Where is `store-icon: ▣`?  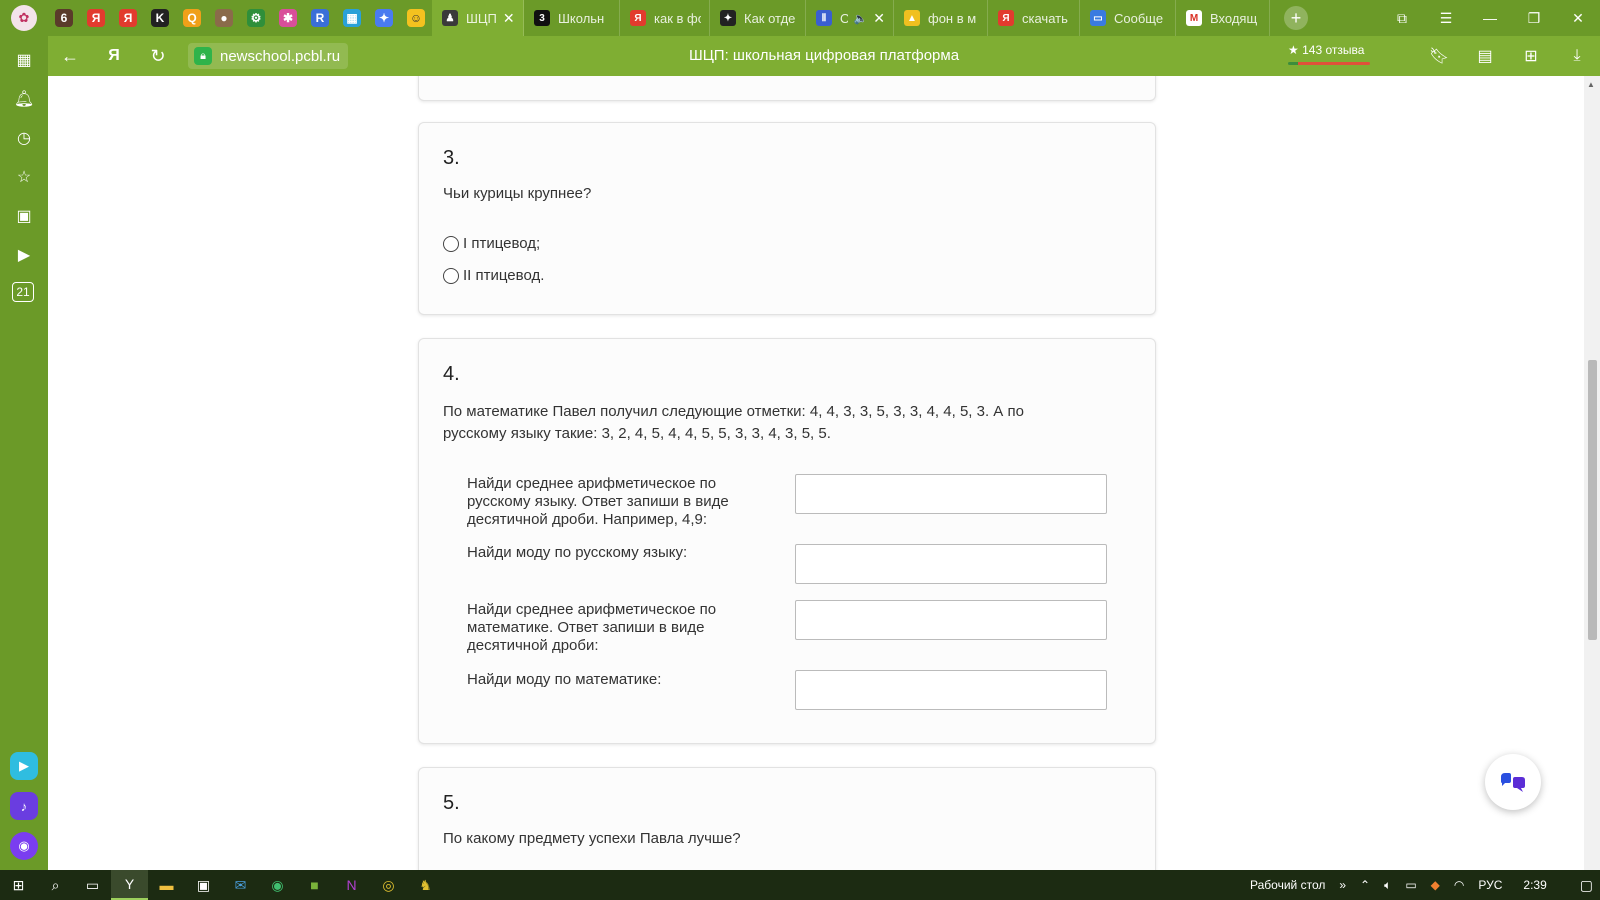
store-icon: ▣ is located at coordinates (203, 885).